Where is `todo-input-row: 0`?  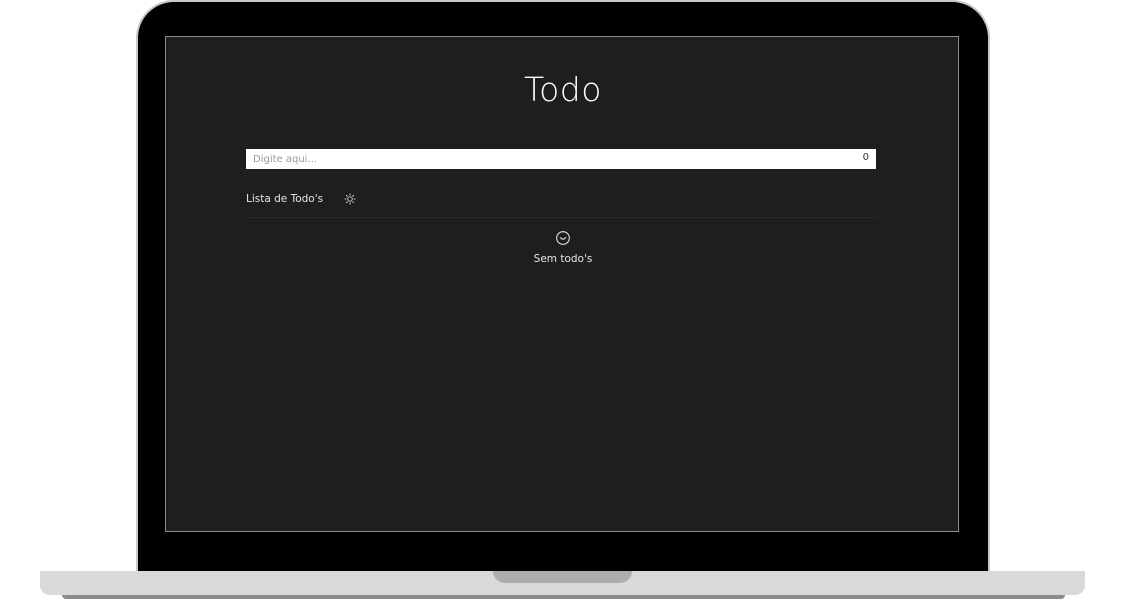 todo-input-row: 0 is located at coordinates (561, 159).